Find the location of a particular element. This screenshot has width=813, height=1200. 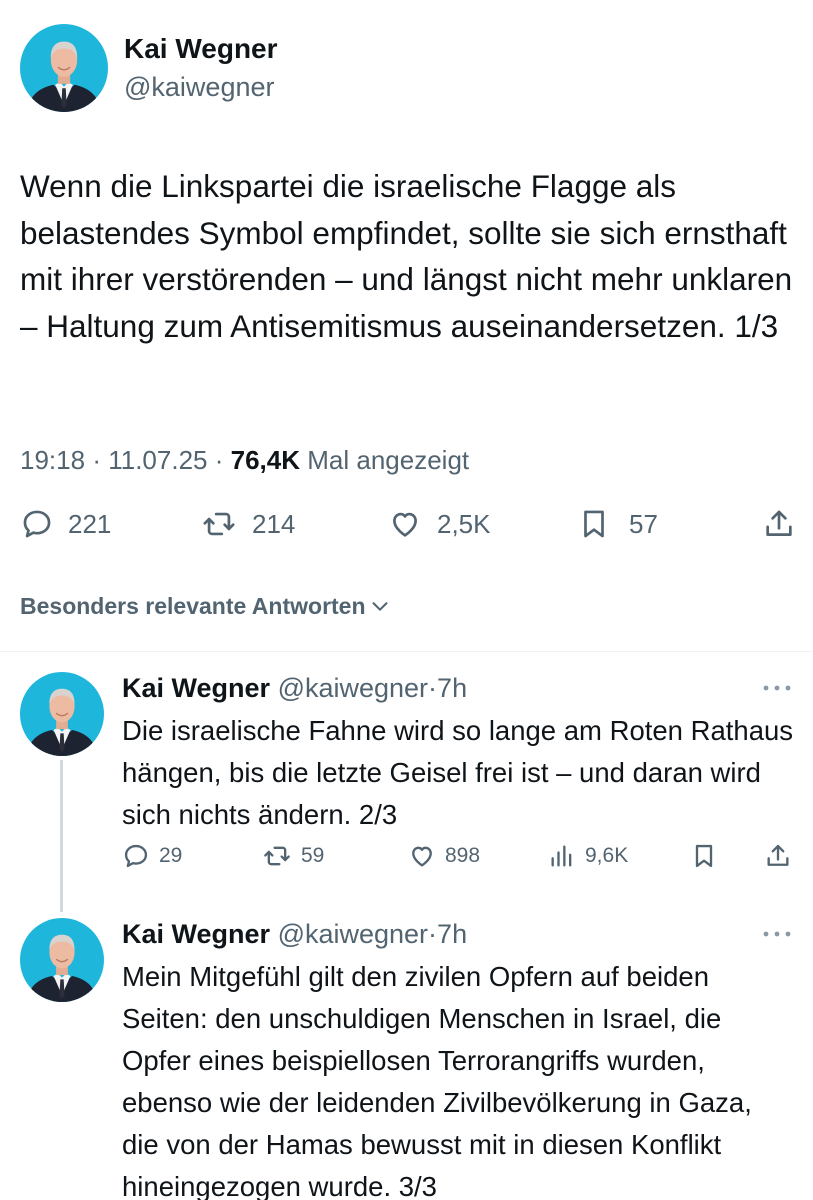

views-icon is located at coordinates (561, 856).